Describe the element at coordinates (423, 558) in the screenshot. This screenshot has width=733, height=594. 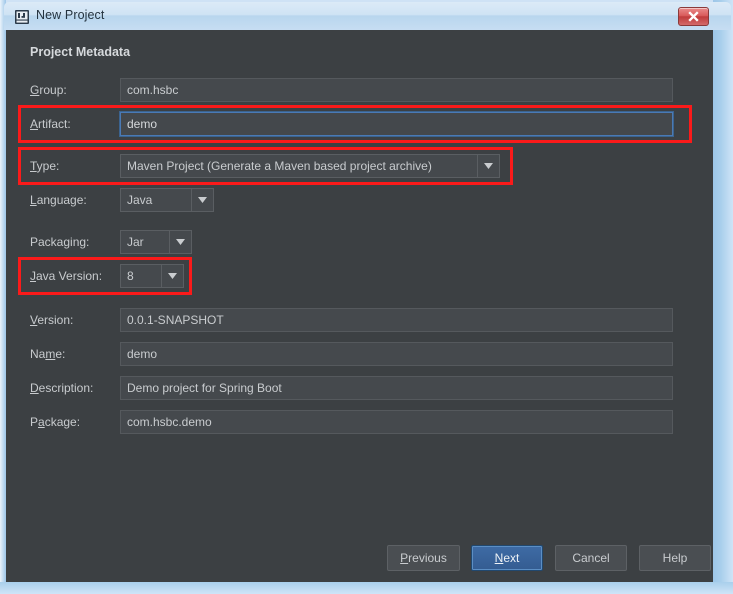
I see `previous-button: Previous` at that location.